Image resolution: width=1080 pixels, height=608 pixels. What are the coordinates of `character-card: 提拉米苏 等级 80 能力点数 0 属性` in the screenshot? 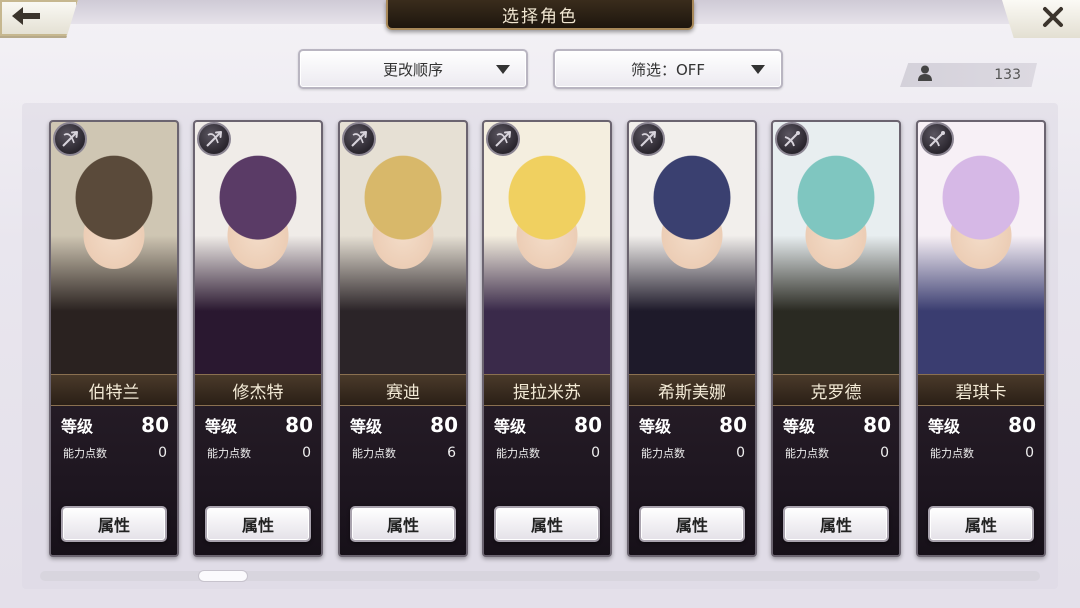 It's located at (547, 338).